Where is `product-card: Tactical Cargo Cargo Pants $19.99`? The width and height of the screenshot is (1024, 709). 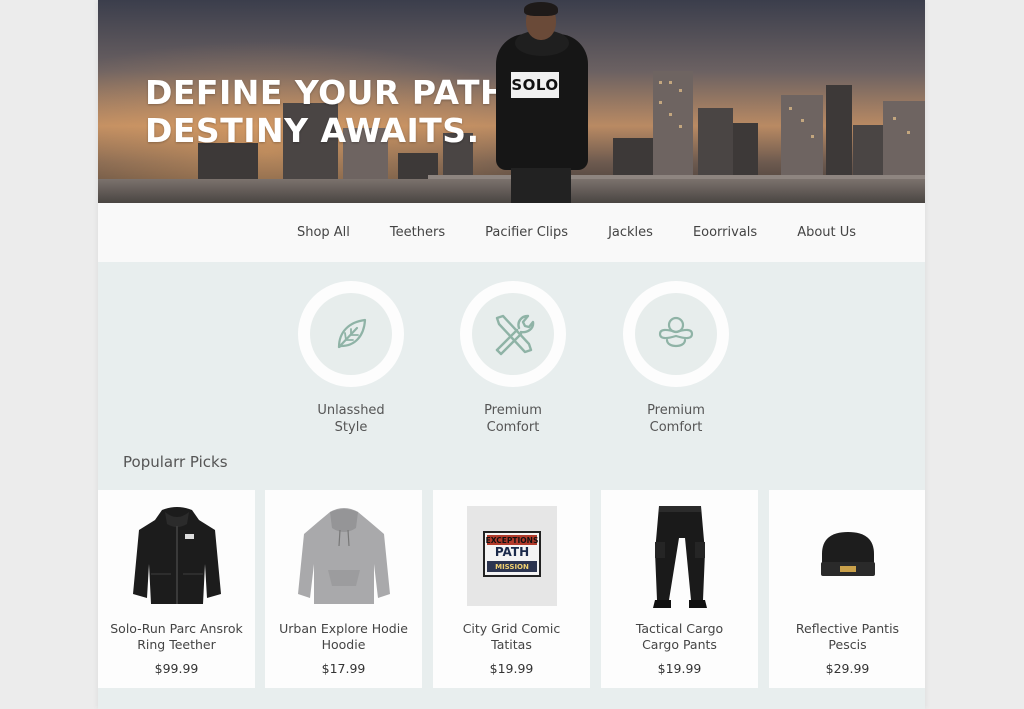 product-card: Tactical Cargo Cargo Pants $19.99 is located at coordinates (679, 589).